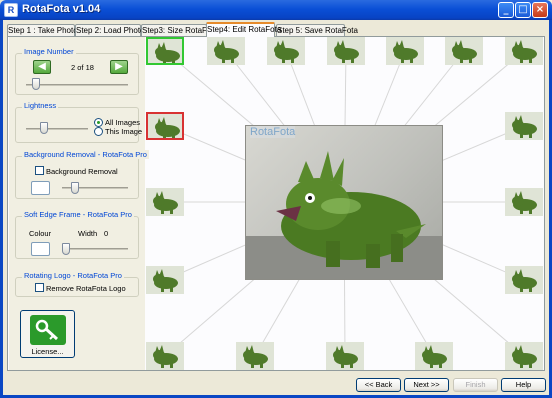 This screenshot has width=552, height=398. What do you see at coordinates (43, 128) in the screenshot?
I see `lightness-slider-thumb` at bounding box center [43, 128].